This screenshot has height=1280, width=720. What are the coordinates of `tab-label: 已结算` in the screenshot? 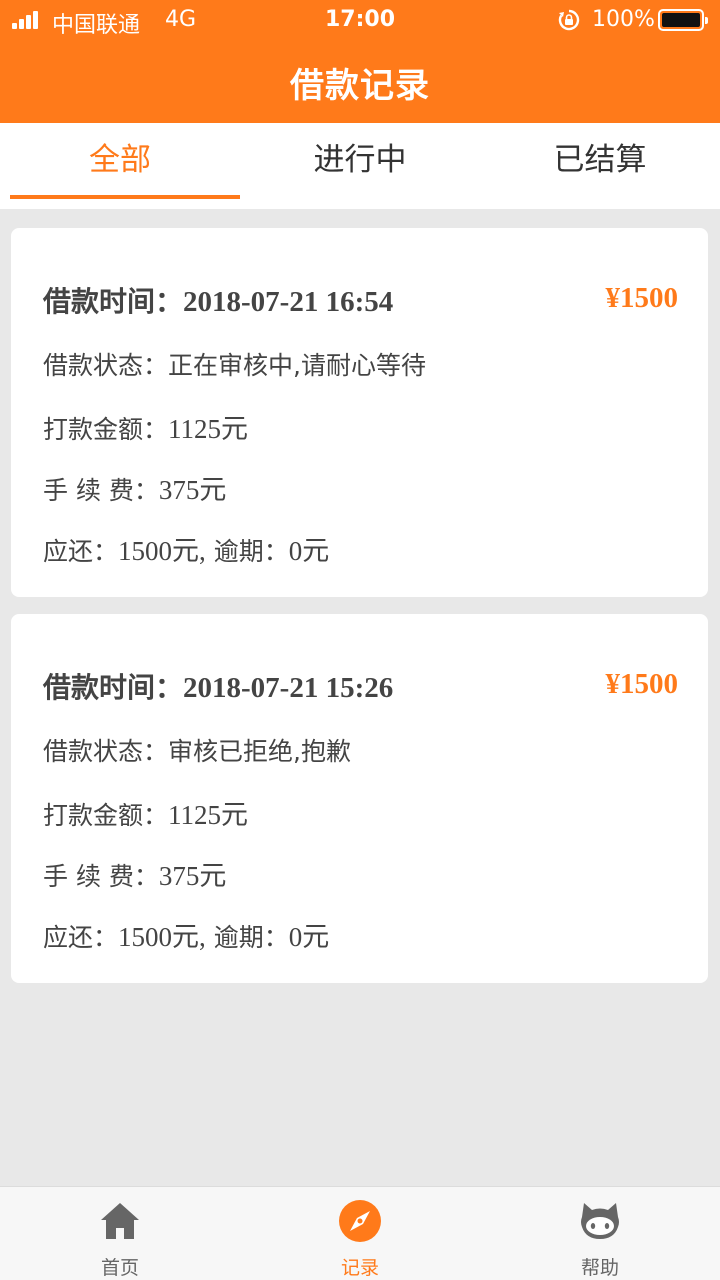 It's located at (600, 160).